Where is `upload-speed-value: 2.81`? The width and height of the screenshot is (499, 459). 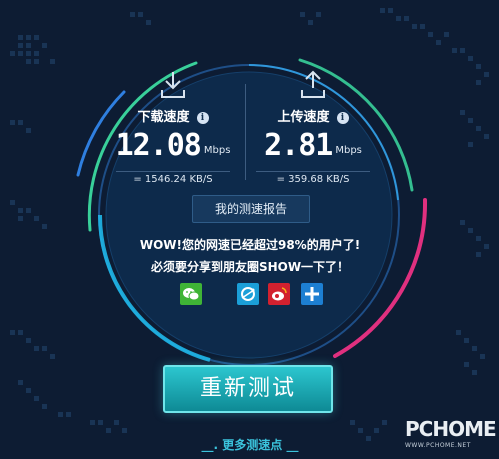 upload-speed-value: 2.81 is located at coordinates (298, 145).